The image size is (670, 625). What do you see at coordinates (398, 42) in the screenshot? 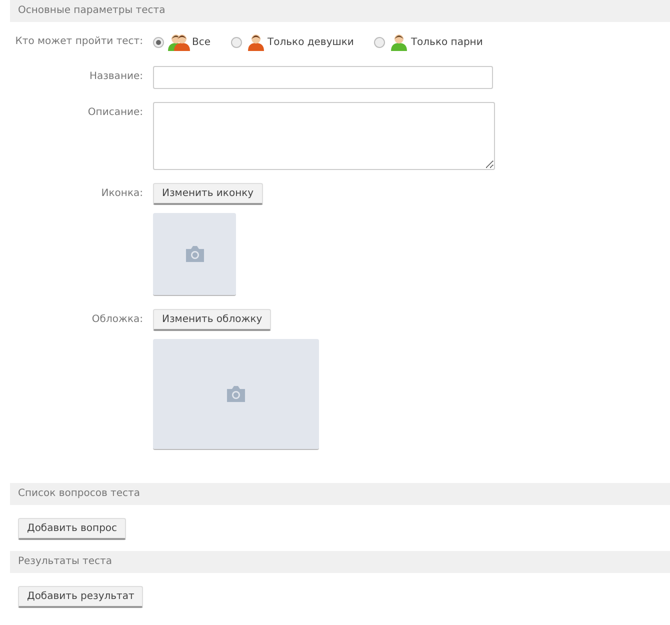
I see `man-icon` at bounding box center [398, 42].